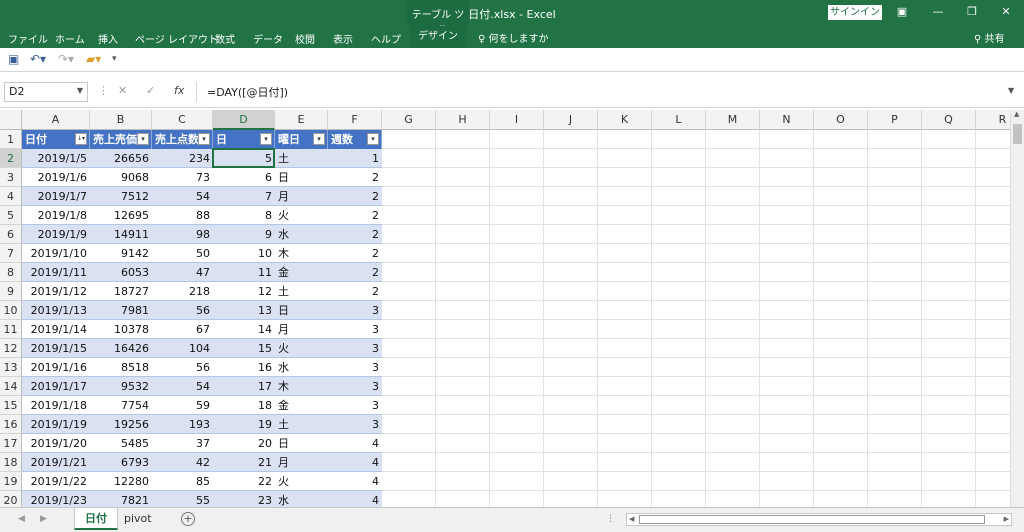  Describe the element at coordinates (182, 462) in the screenshot. I see `table-cell: 42` at that location.